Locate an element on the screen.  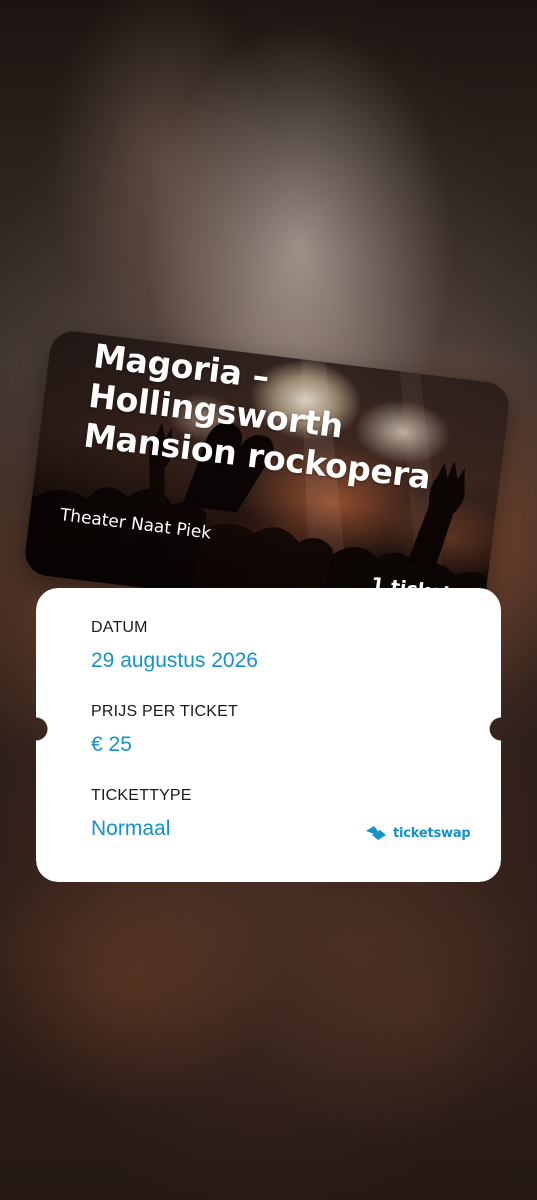
date-value: 29 augustus 2026 is located at coordinates (174, 660).